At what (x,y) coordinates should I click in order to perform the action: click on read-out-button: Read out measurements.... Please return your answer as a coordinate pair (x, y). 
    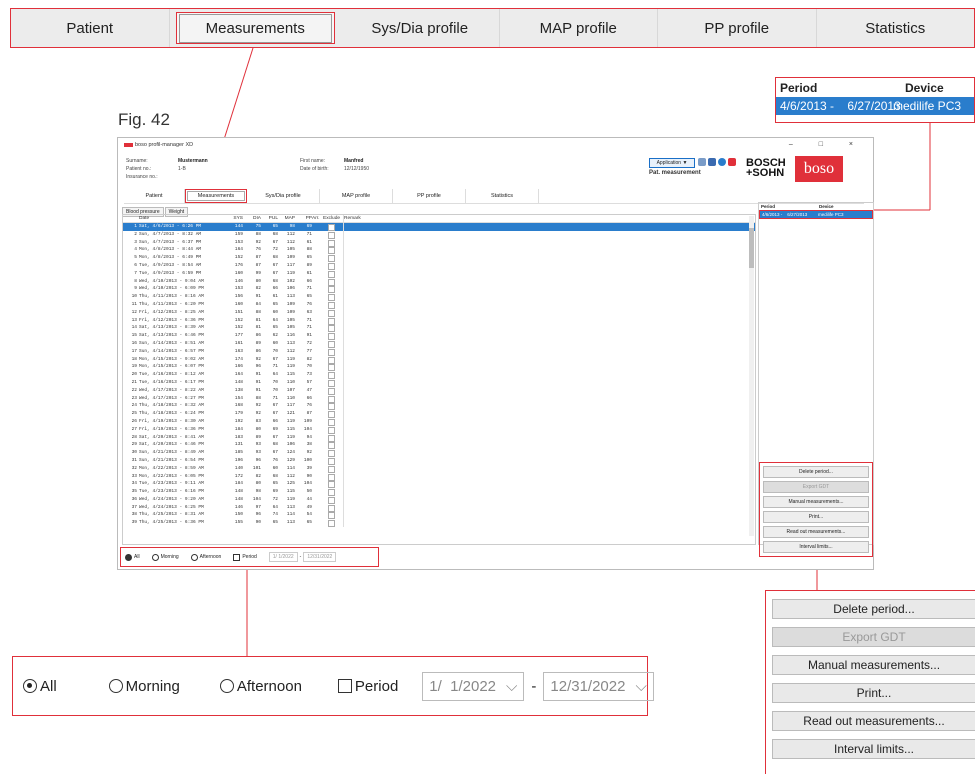
    Looking at the image, I should click on (816, 532).